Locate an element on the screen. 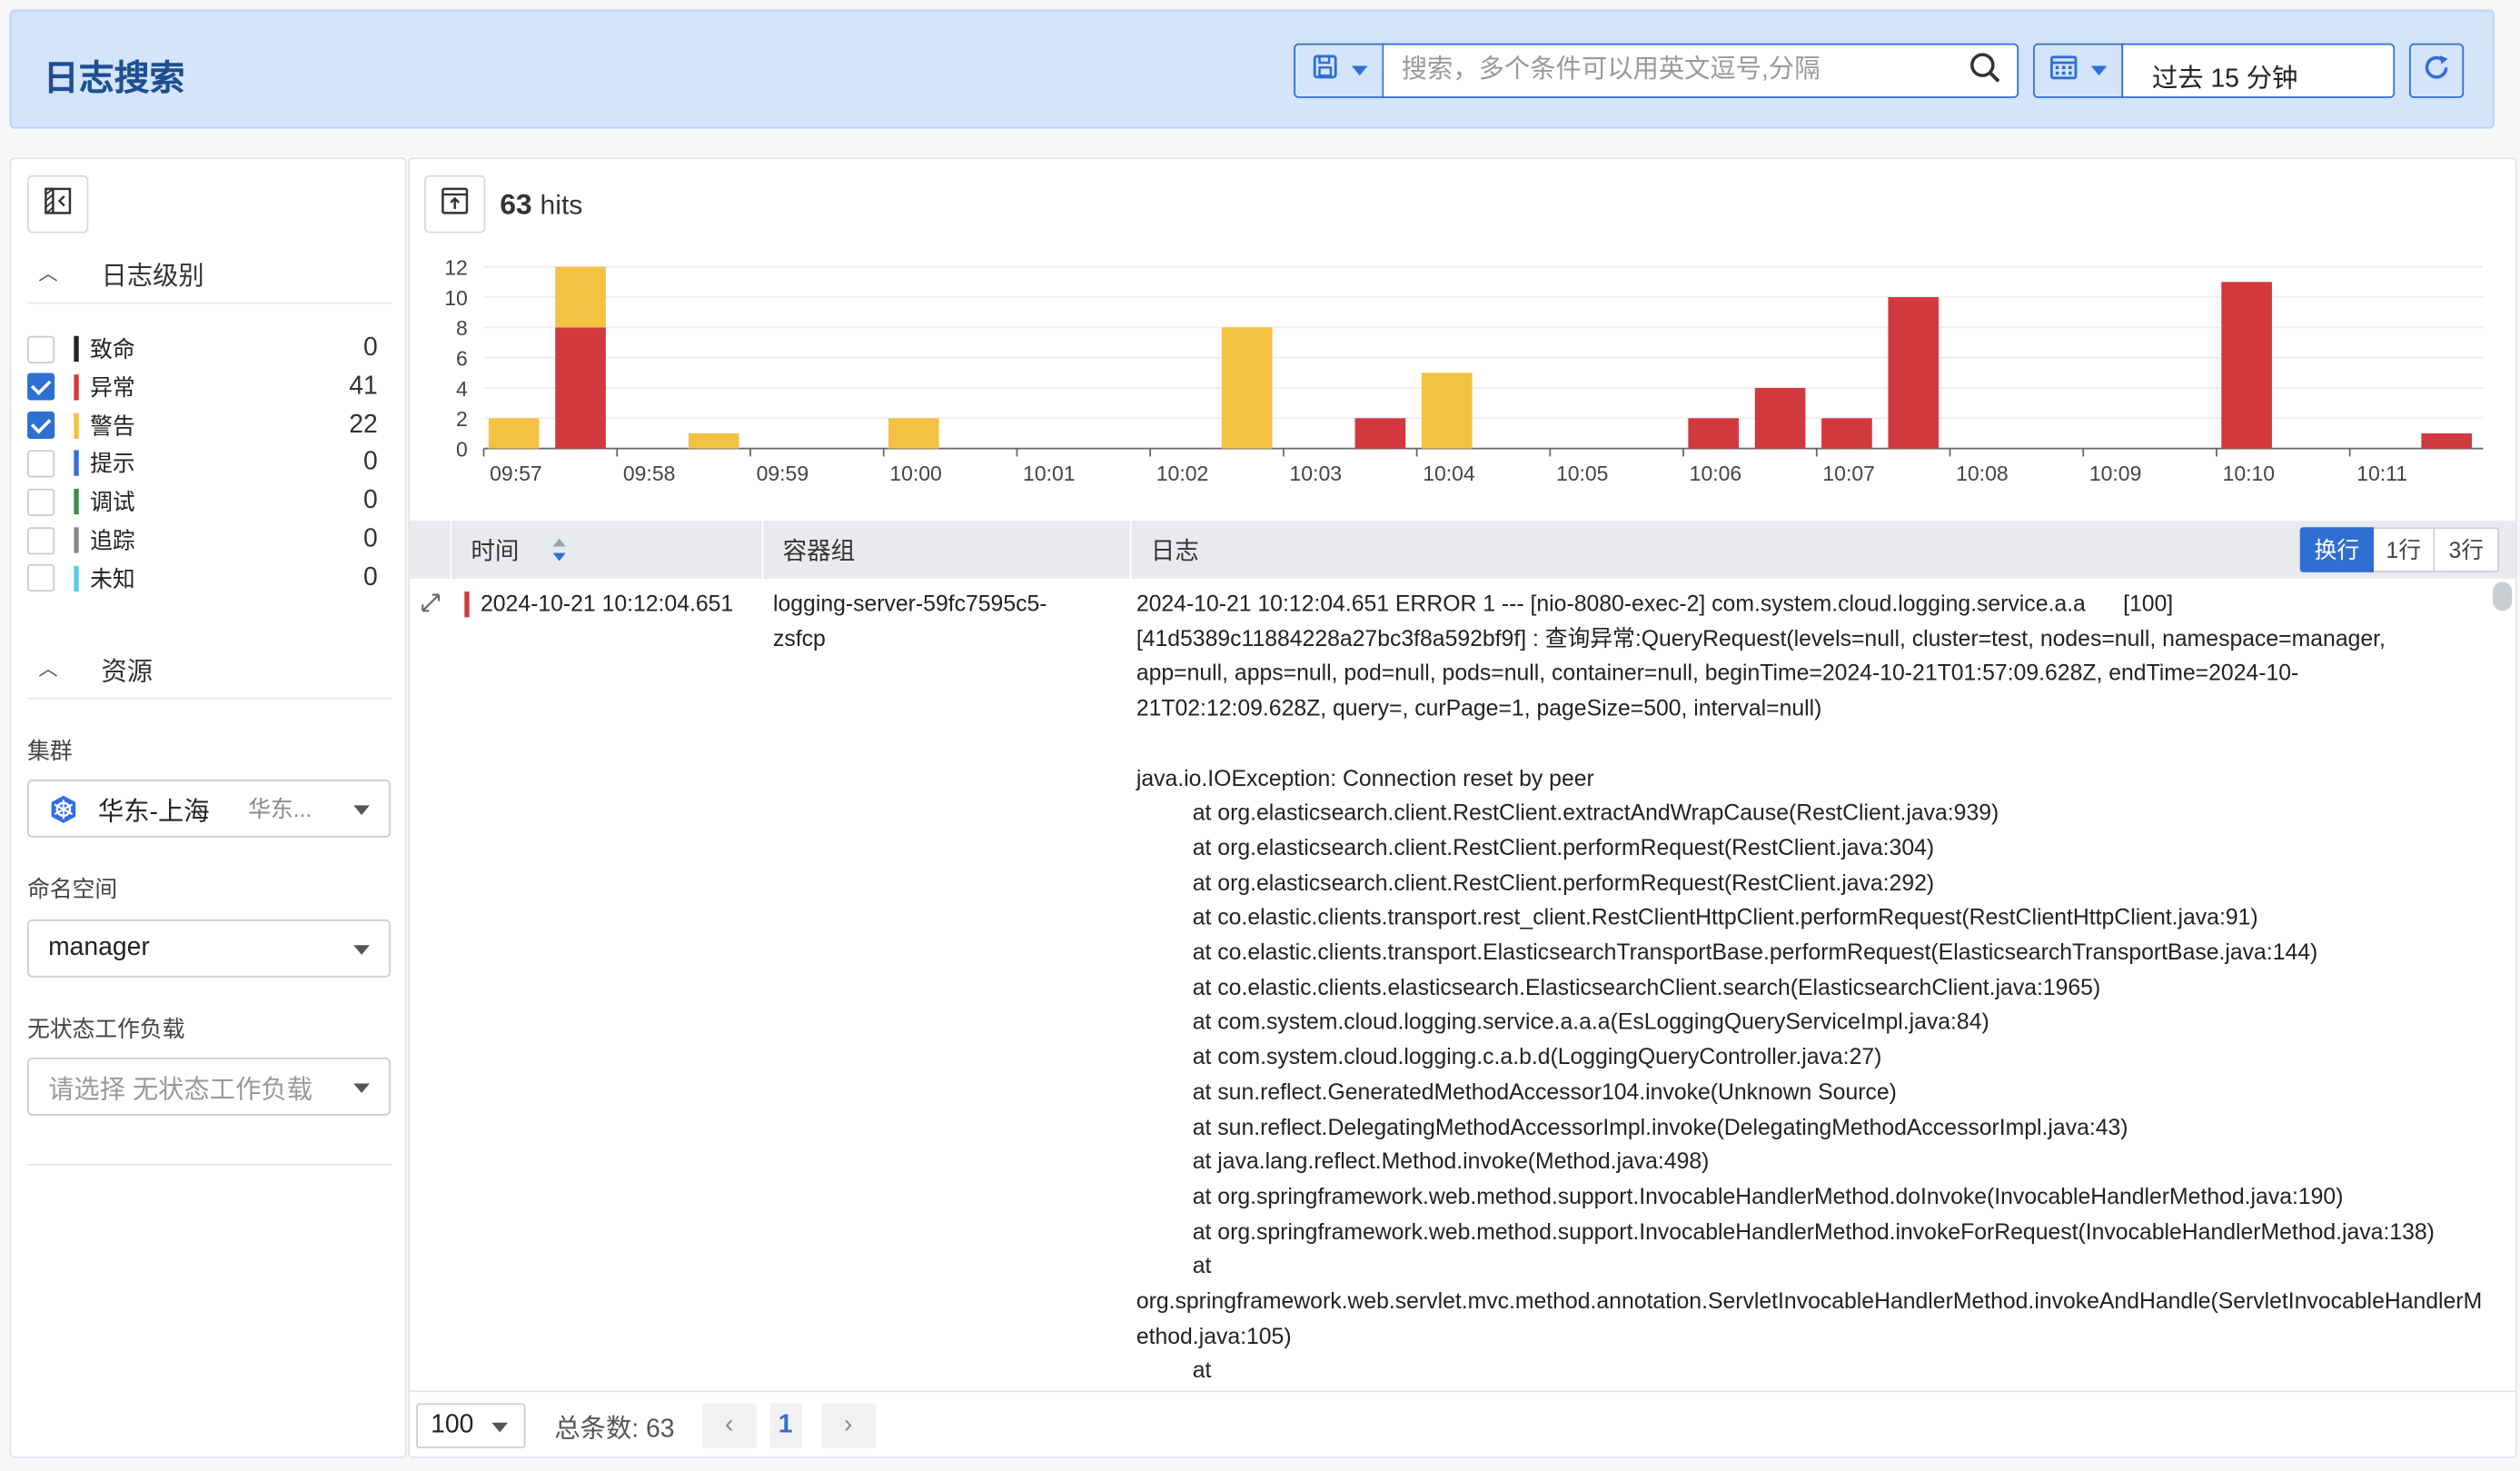 This screenshot has width=2520, height=1471. collapse-panel-icon is located at coordinates (58, 204).